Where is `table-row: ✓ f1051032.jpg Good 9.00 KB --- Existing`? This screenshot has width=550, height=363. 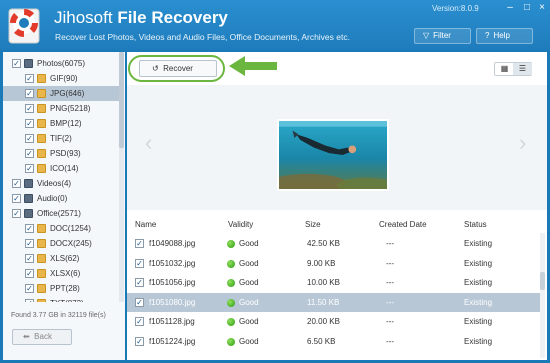
table-row: ✓ f1051032.jpg Good 9.00 KB --- Existing is located at coordinates (335, 263).